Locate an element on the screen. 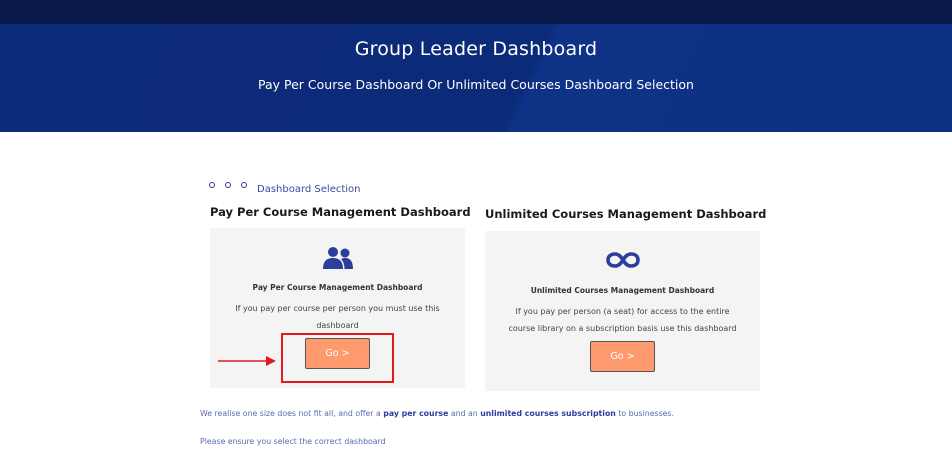 This screenshot has height=469, width=952. footer-bold-text: pay per course is located at coordinates (416, 413).